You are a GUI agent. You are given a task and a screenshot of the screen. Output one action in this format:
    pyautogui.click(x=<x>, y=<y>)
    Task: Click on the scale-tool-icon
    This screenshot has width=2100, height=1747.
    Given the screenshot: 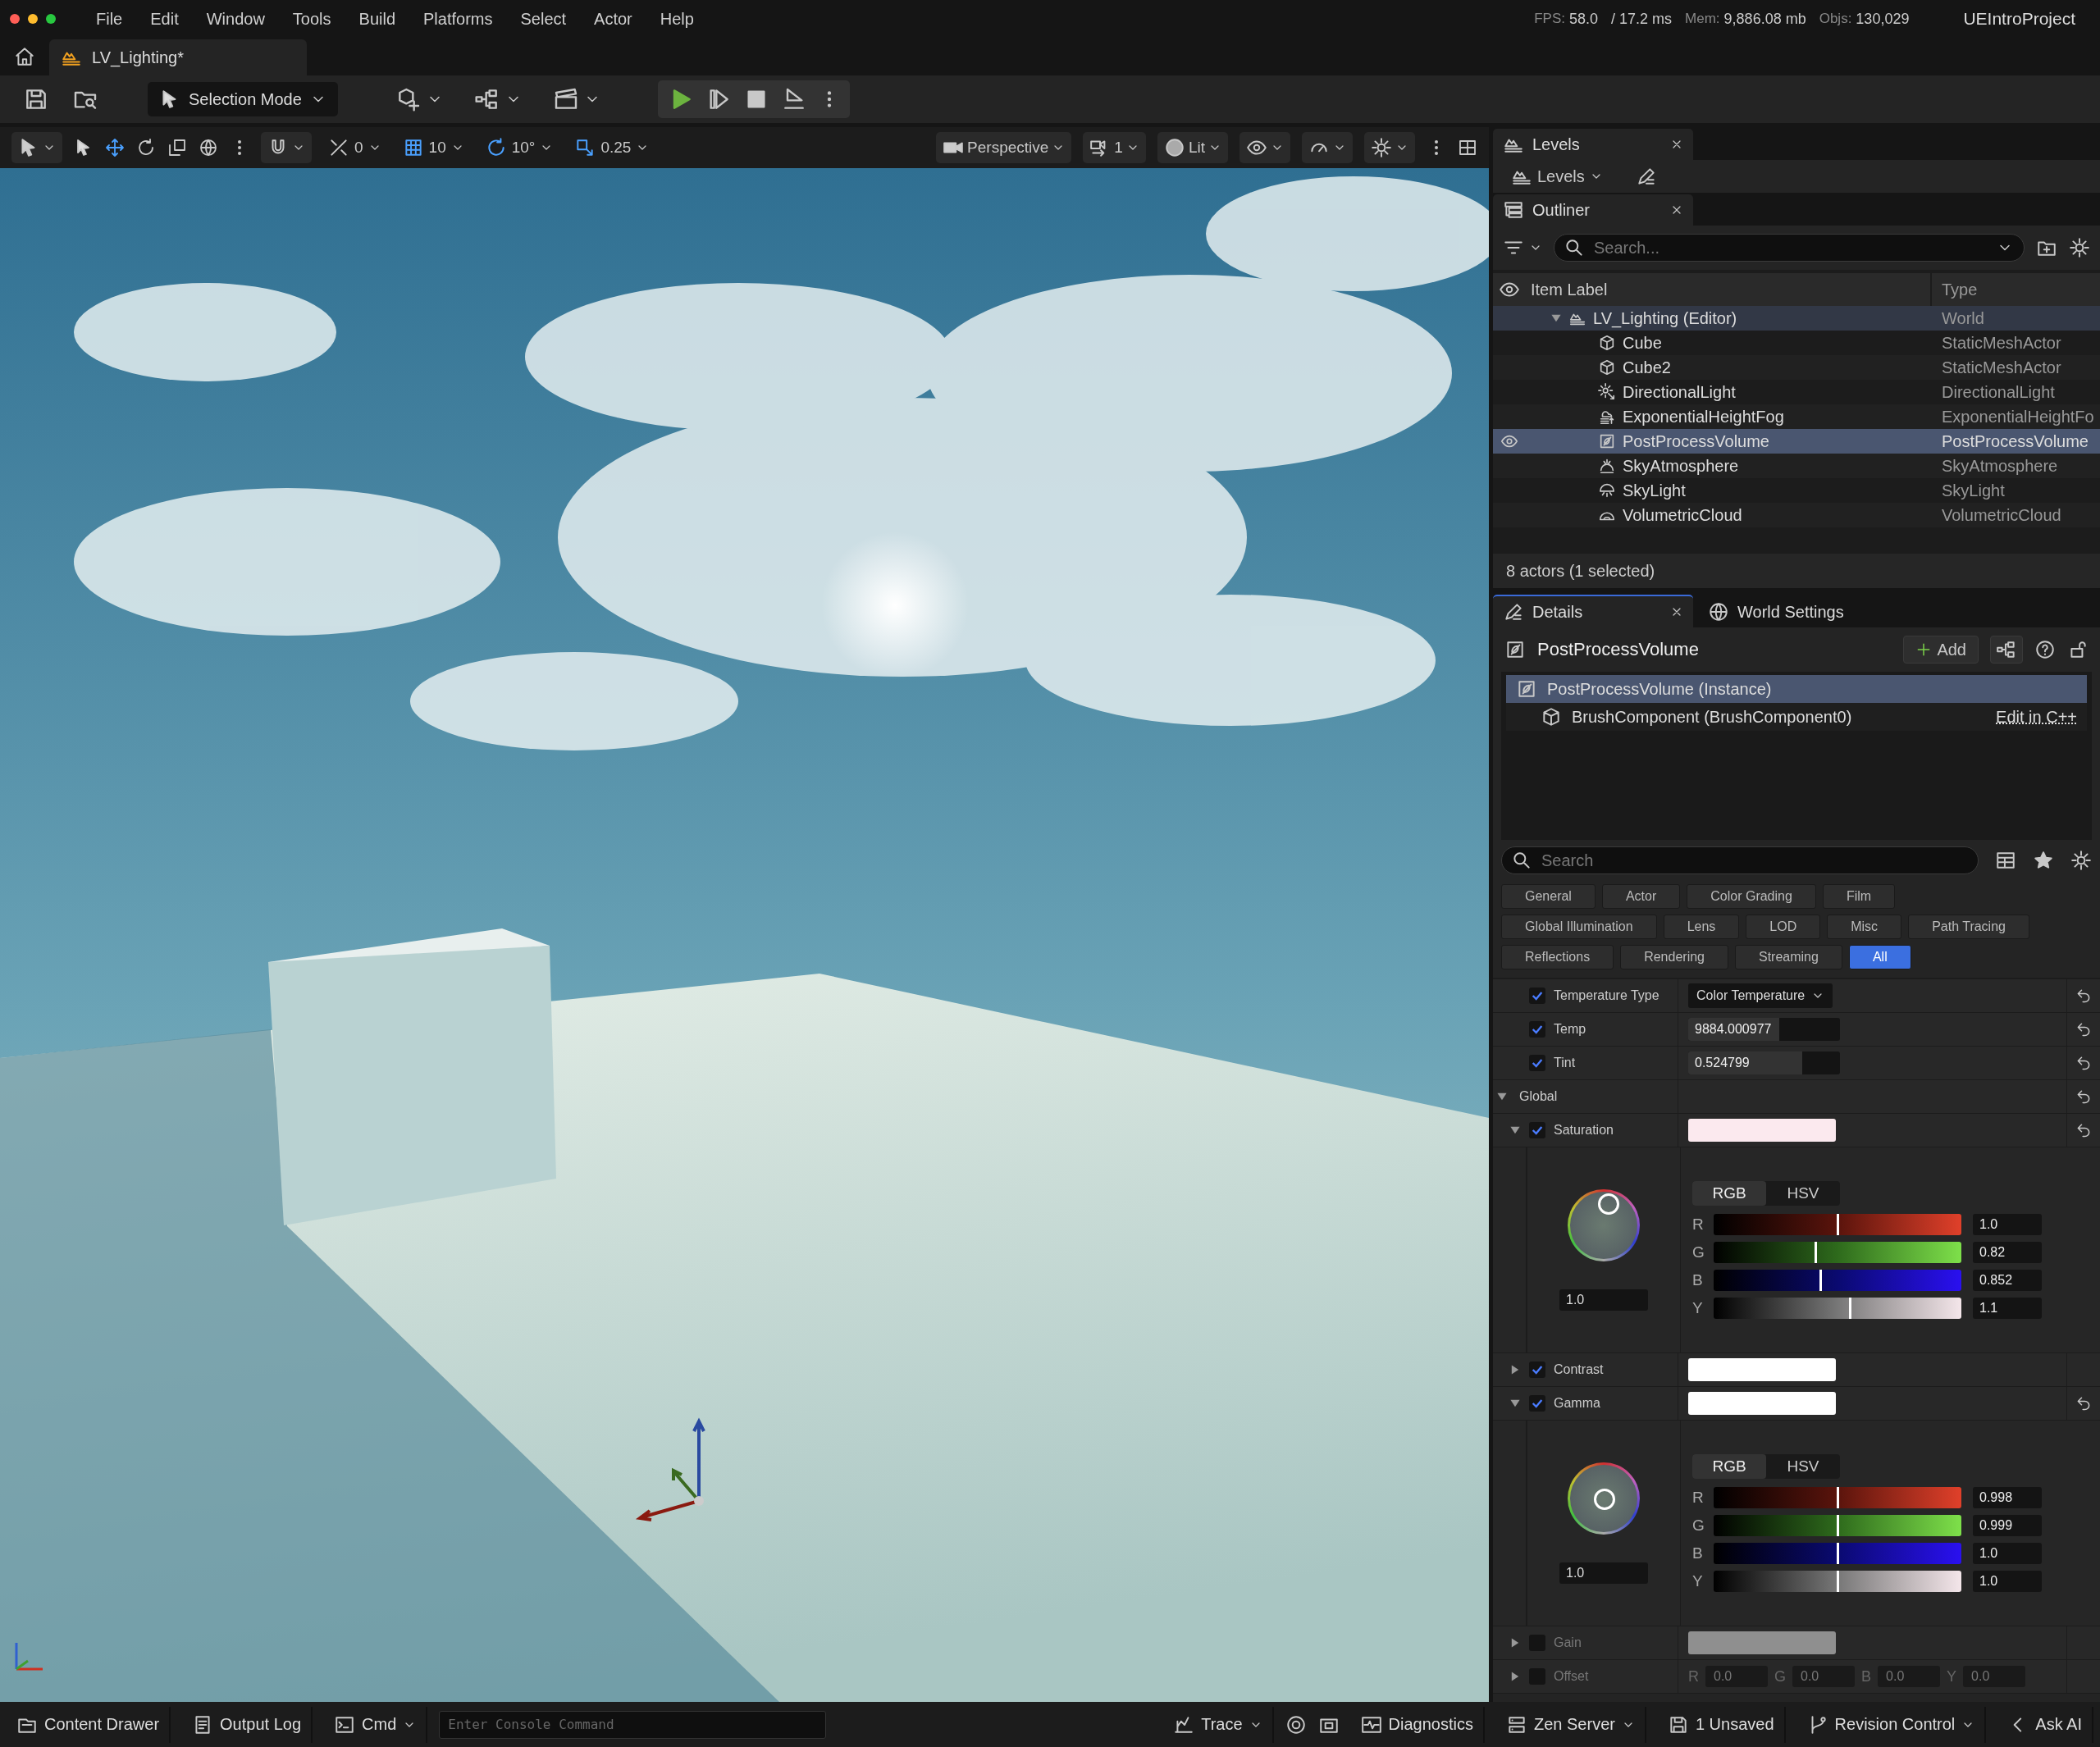 What is the action you would take?
    pyautogui.click(x=177, y=147)
    